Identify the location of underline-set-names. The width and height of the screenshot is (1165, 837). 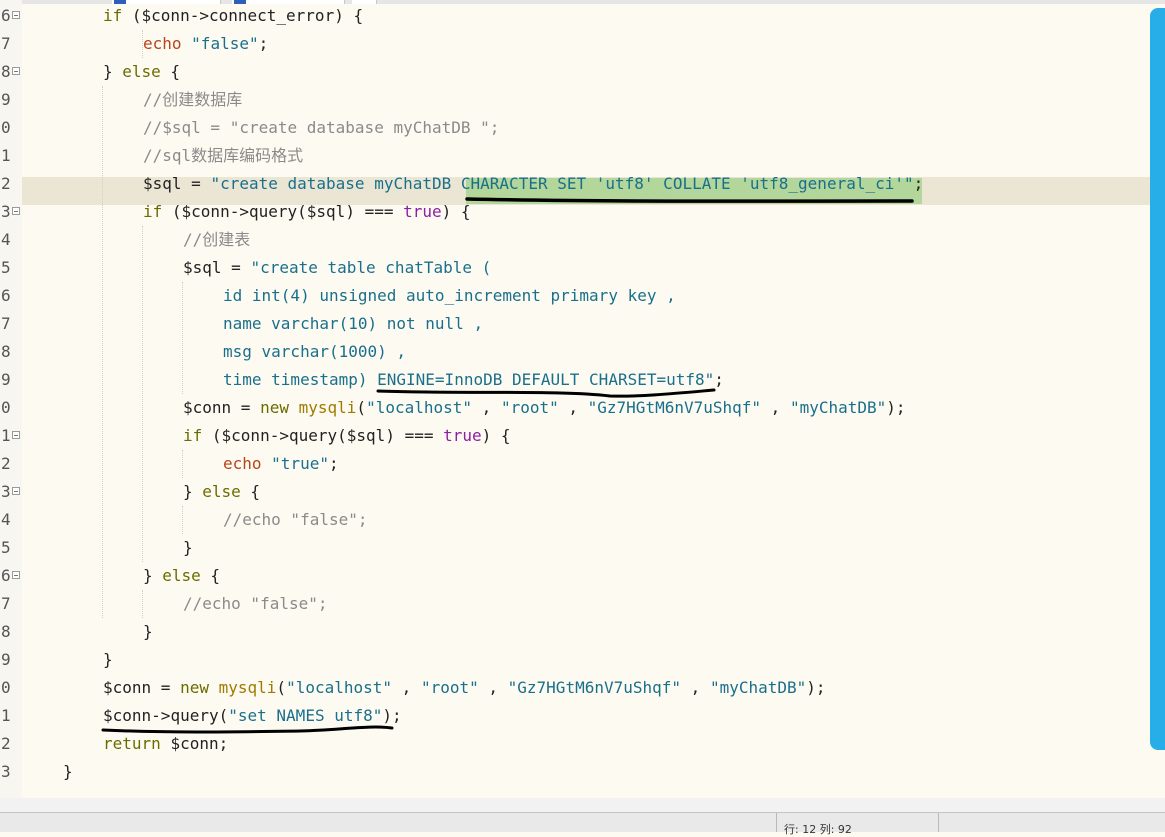
(247, 729).